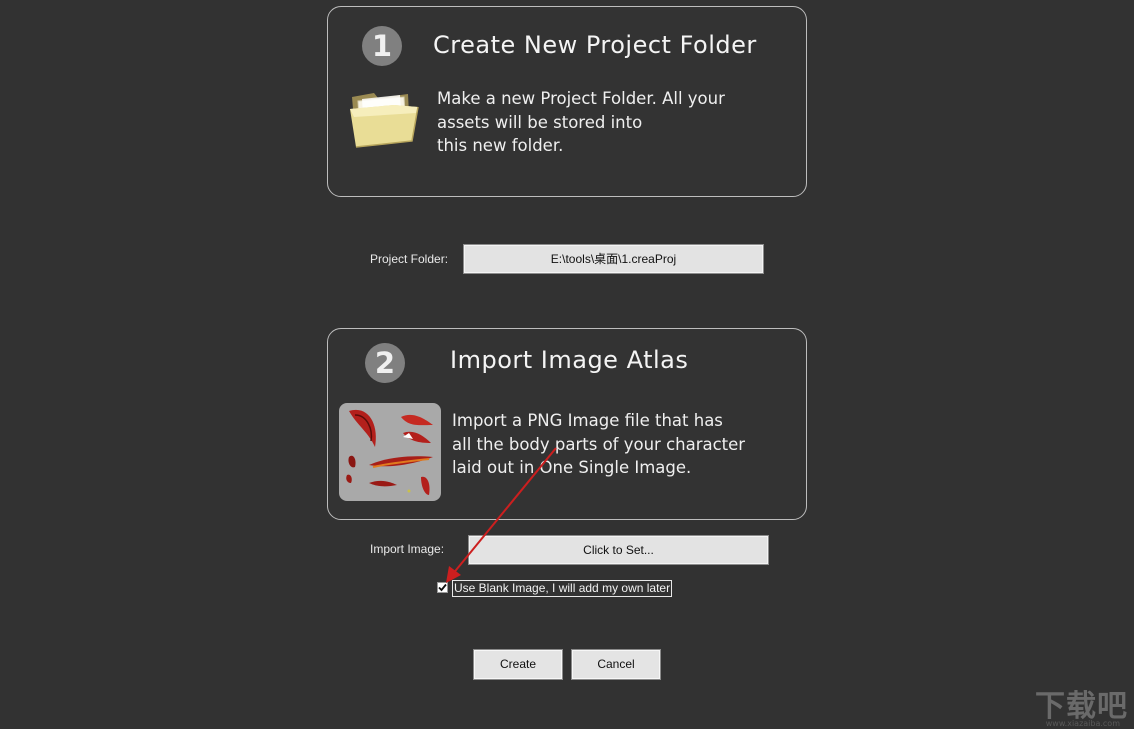 This screenshot has height=729, width=1134. Describe the element at coordinates (407, 549) in the screenshot. I see `import-image-label: Import Image:` at that location.